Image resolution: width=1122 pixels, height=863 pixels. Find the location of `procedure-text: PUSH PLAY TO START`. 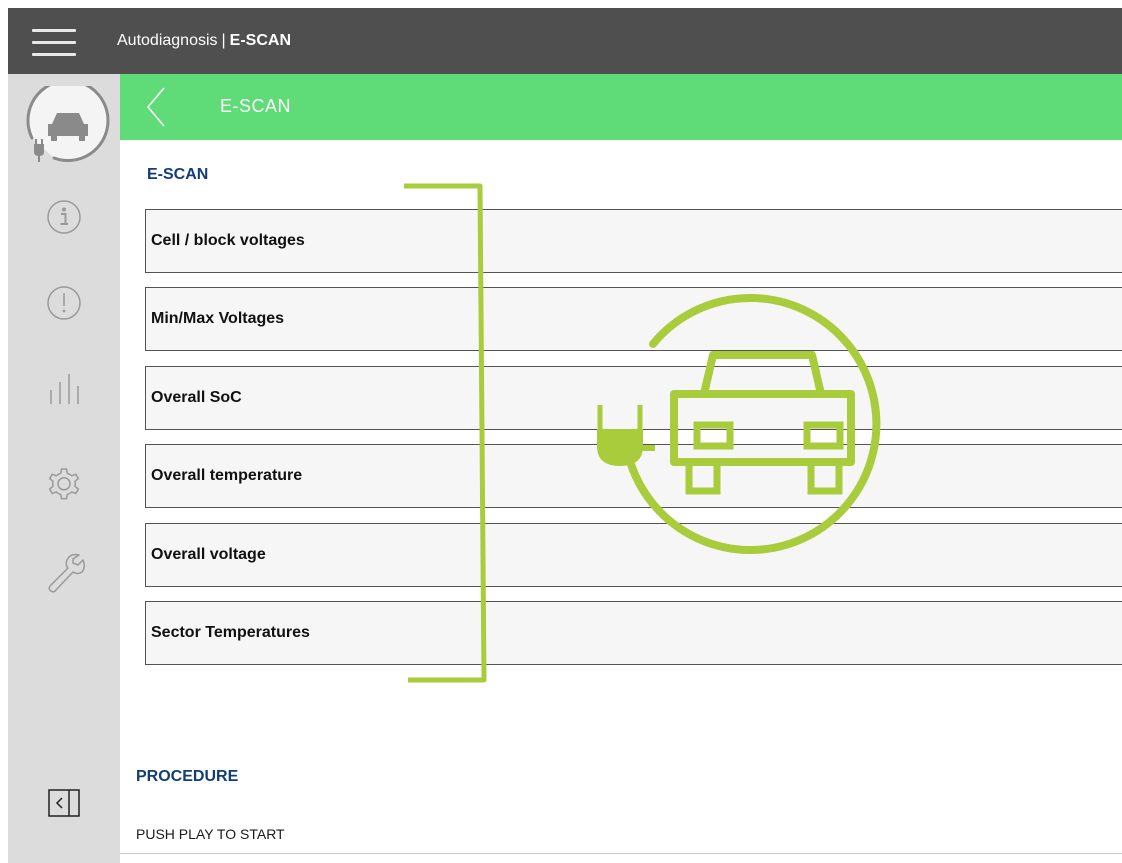

procedure-text: PUSH PLAY TO START is located at coordinates (210, 834).